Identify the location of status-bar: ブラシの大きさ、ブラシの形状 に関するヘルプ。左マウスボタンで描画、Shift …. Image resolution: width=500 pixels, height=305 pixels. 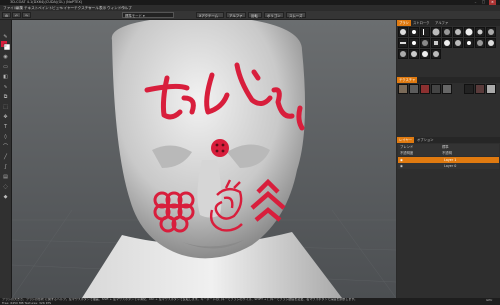
(250, 301).